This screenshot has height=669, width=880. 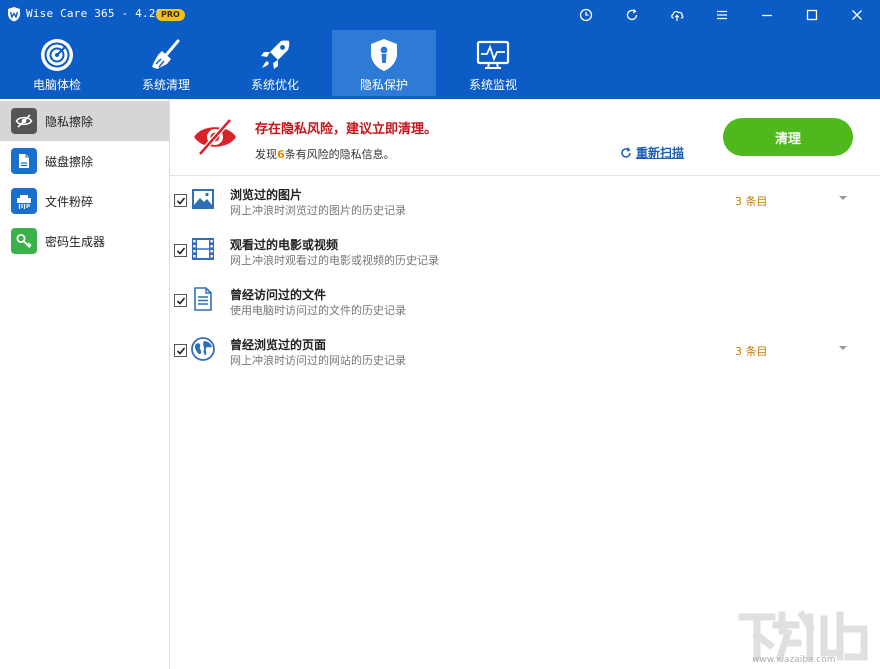 What do you see at coordinates (318, 310) in the screenshot?
I see `item-description: 使用电脑时访问过的文件的历史记录` at bounding box center [318, 310].